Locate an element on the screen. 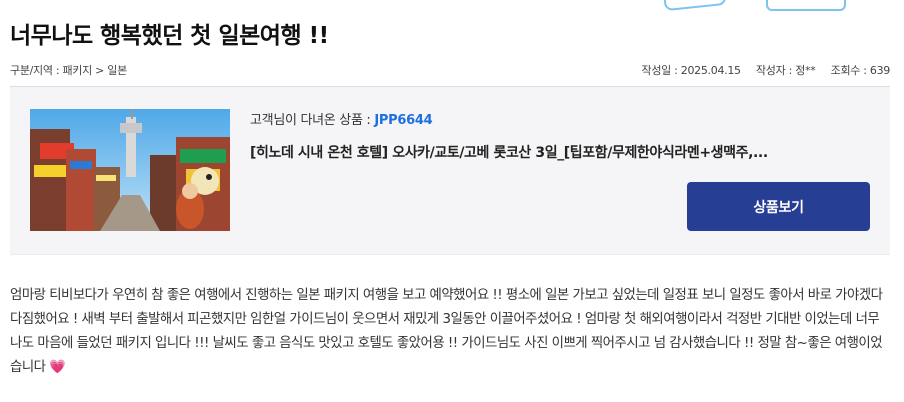 The height and width of the screenshot is (402, 904). heart-emoji: 💗 is located at coordinates (57, 367).